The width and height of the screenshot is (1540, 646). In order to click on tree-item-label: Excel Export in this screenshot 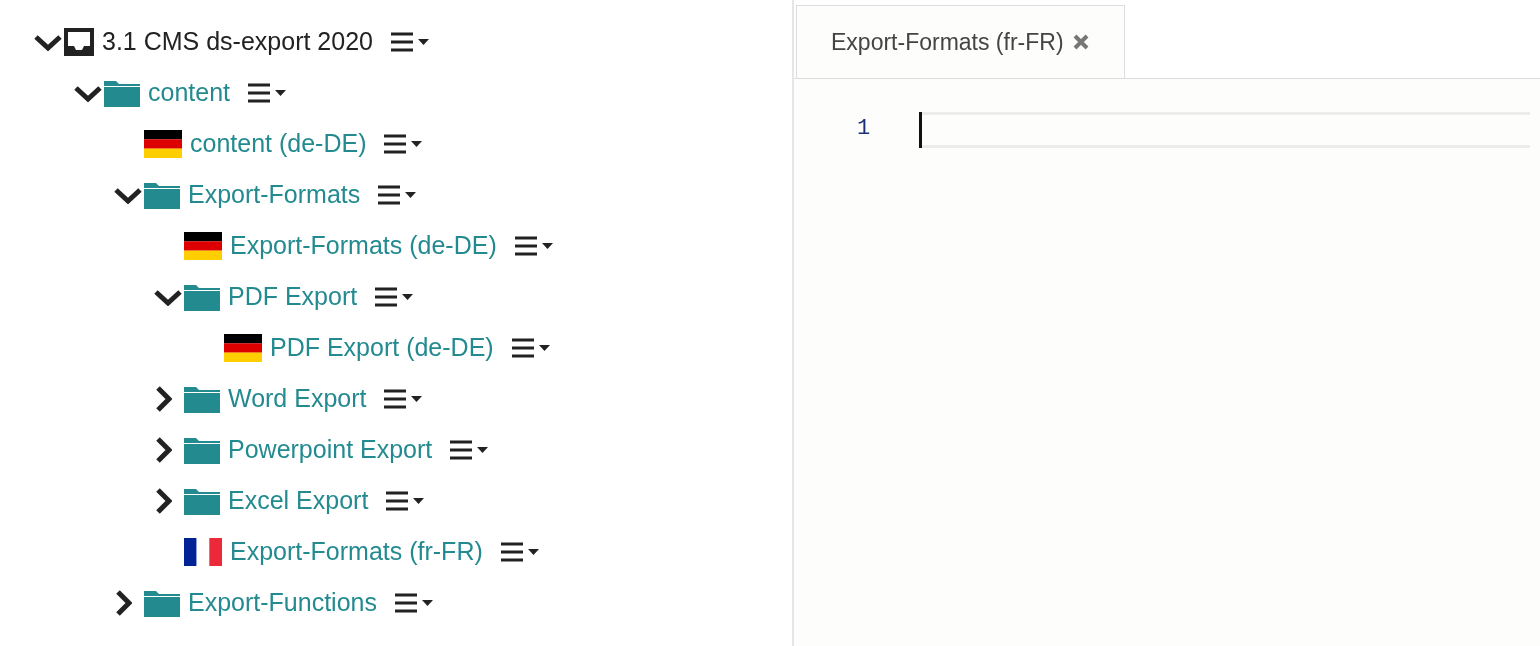, I will do `click(298, 500)`.